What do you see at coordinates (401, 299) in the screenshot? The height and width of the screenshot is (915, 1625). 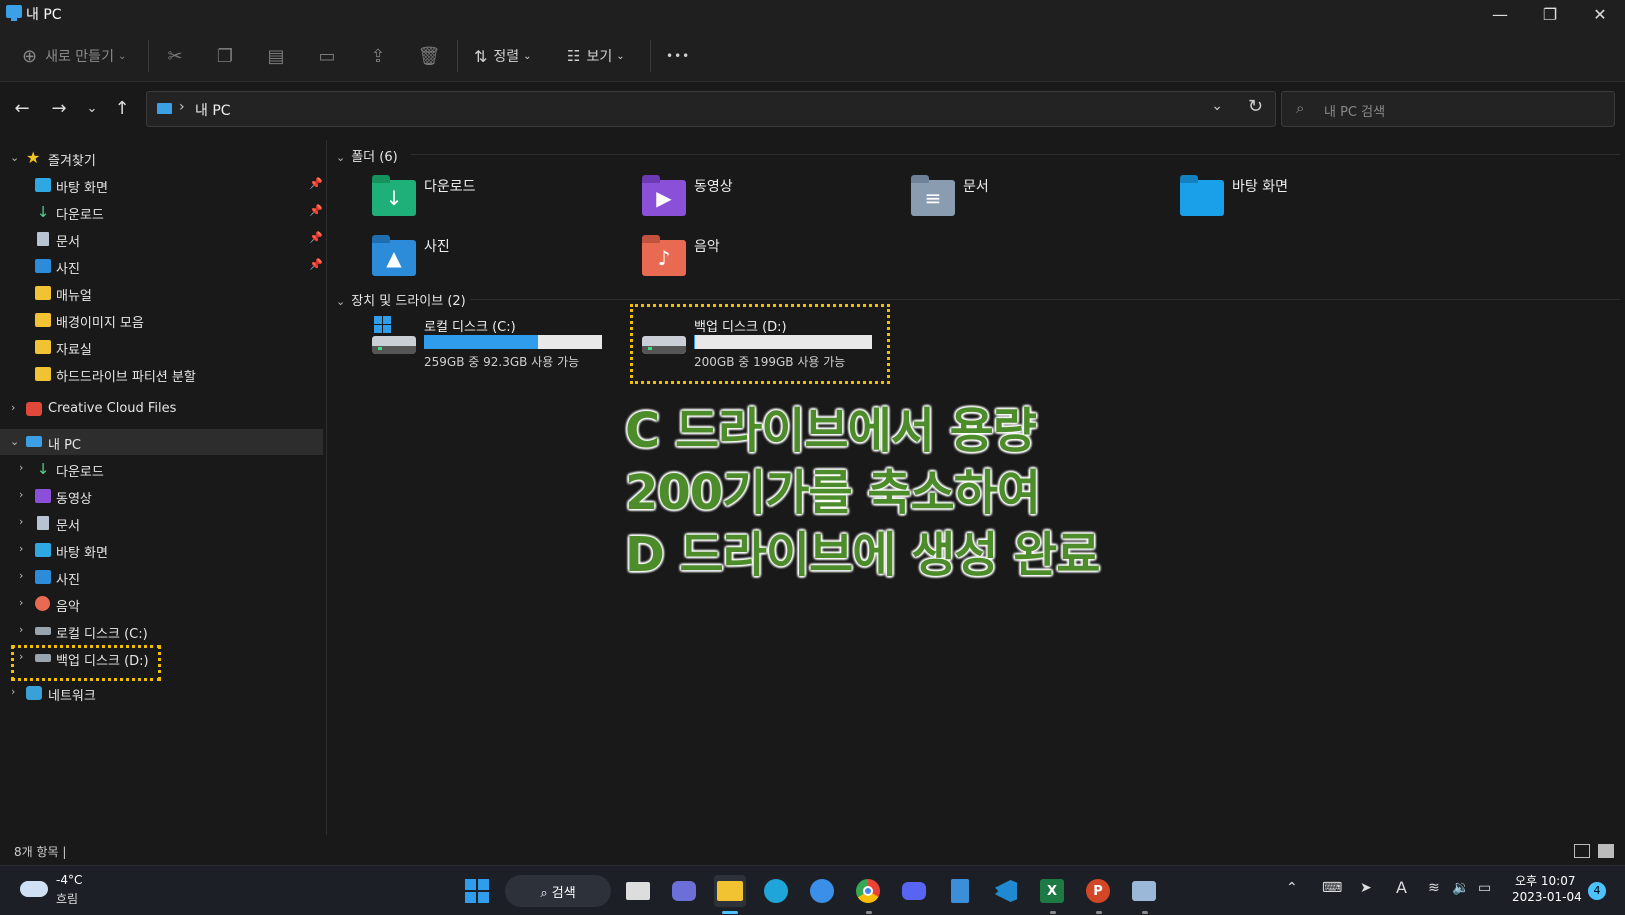 I see `drives-group-header: ⌄ 장치 및 드라이브 (2)` at bounding box center [401, 299].